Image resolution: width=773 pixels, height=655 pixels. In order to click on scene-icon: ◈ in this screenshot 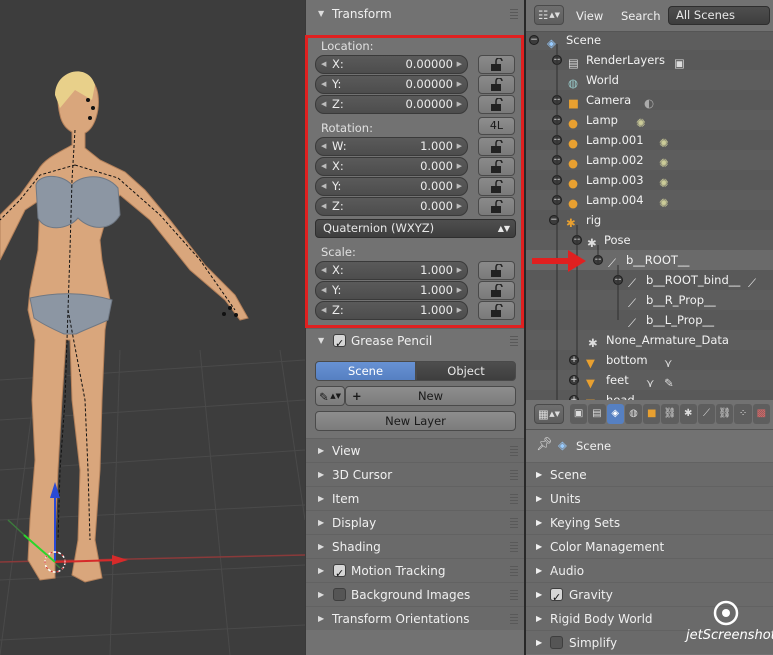, I will do `click(562, 445)`.